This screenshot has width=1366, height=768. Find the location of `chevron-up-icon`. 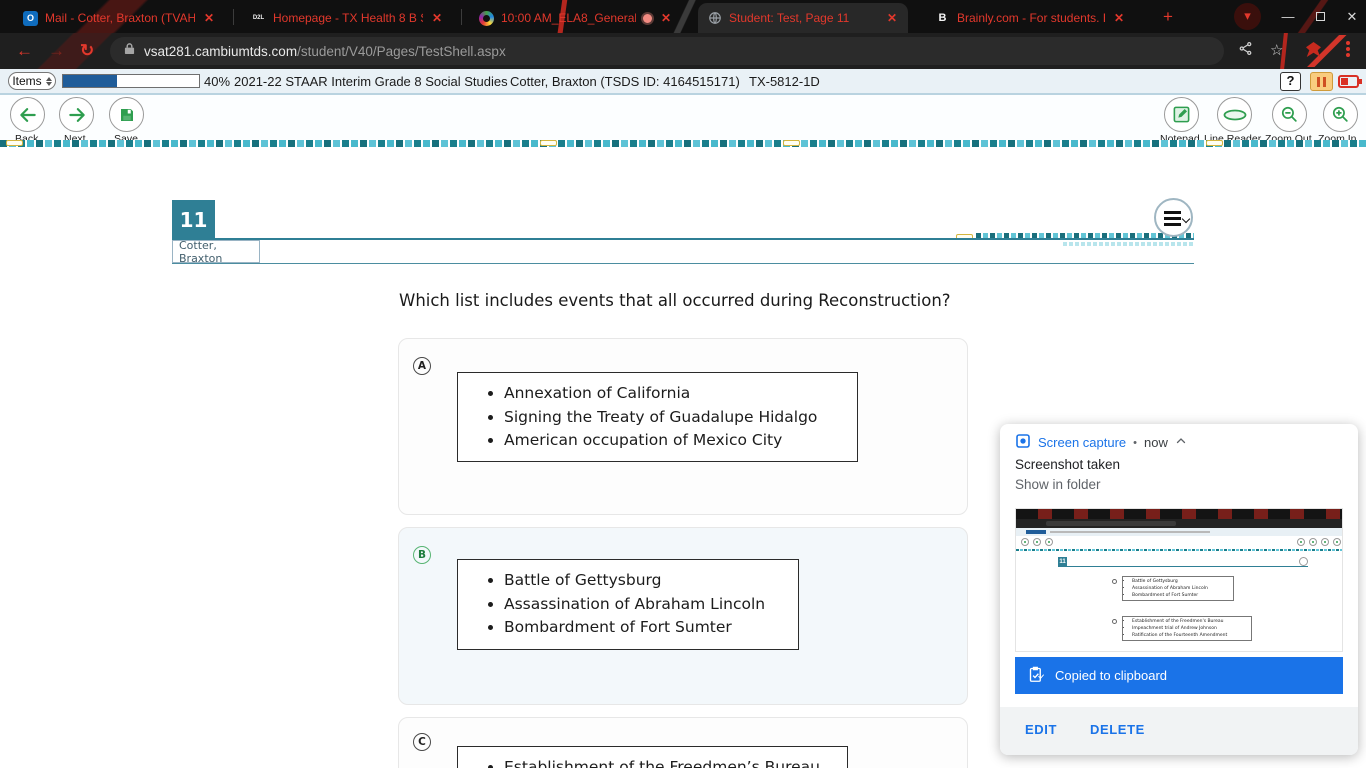

chevron-up-icon is located at coordinates (1181, 442).